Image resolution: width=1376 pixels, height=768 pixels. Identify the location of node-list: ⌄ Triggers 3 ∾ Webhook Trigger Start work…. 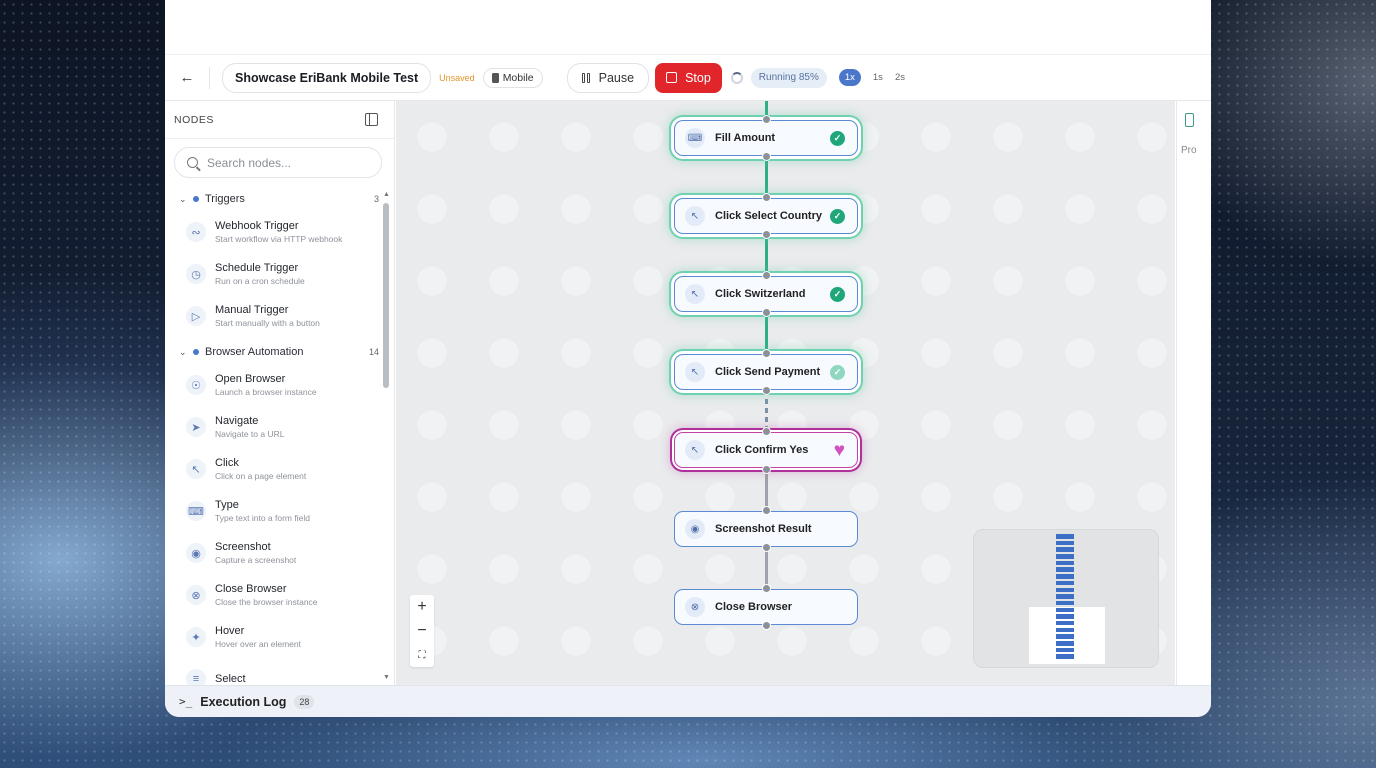
(275, 436).